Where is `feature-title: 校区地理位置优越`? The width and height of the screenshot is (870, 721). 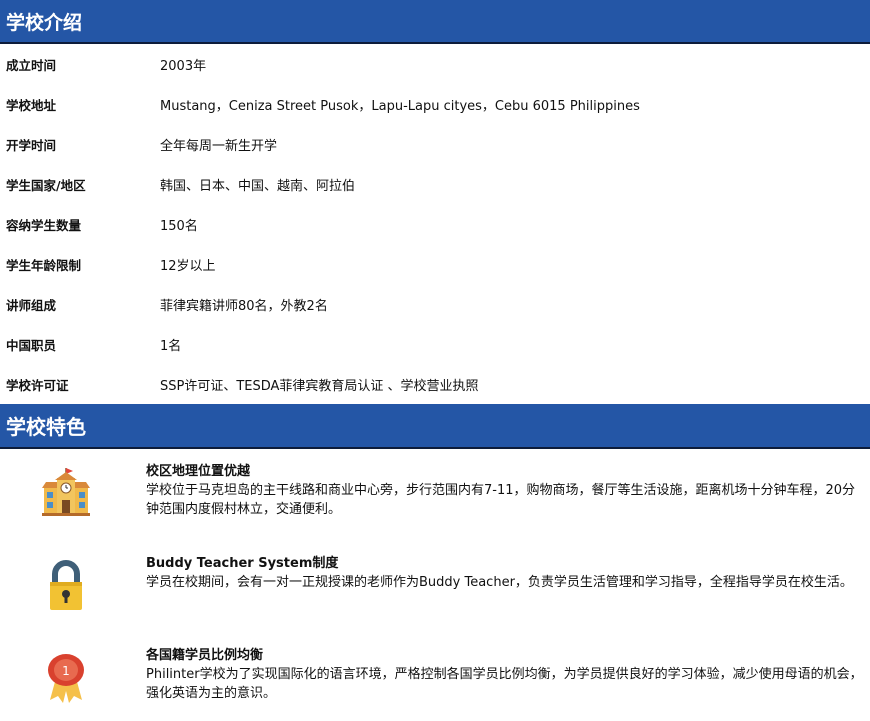
feature-title: 校区地理位置优越 is located at coordinates (198, 471).